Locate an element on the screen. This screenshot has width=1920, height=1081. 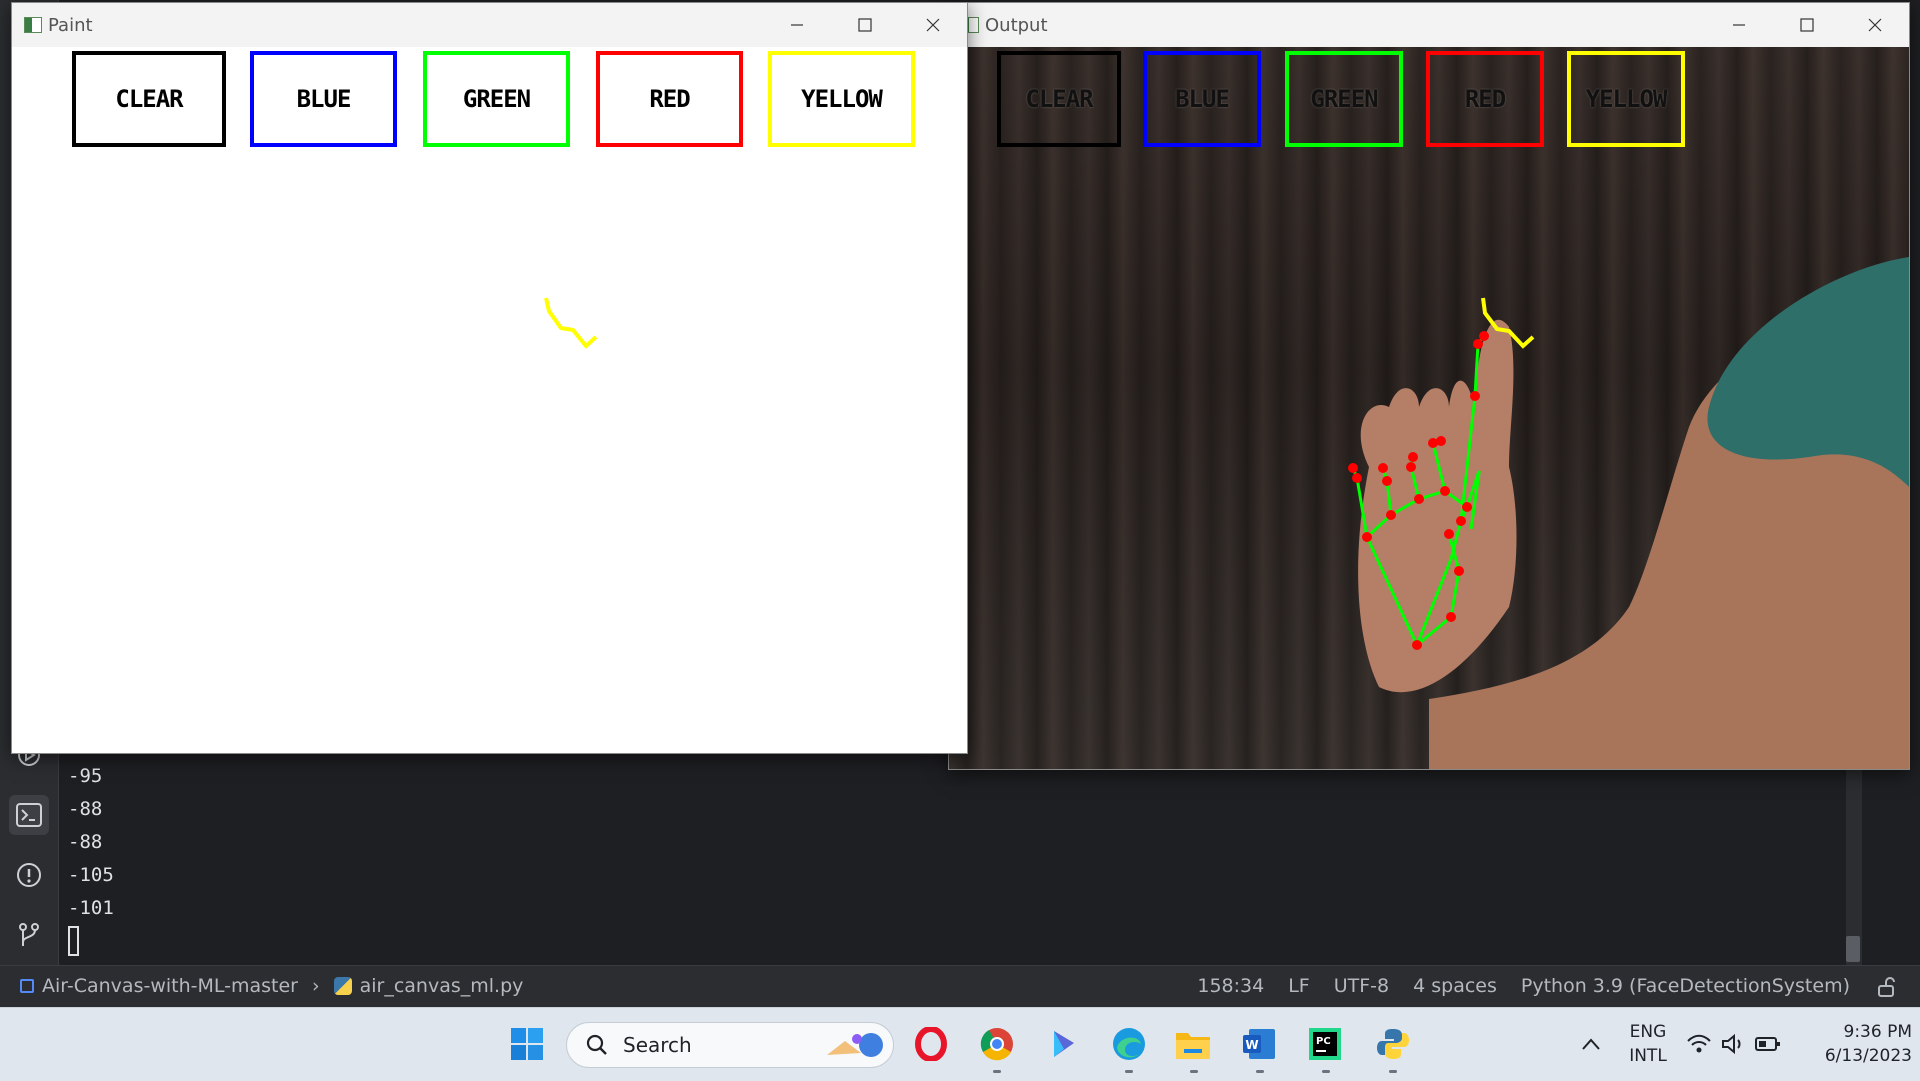
output-stroke is located at coordinates (1508, 323).